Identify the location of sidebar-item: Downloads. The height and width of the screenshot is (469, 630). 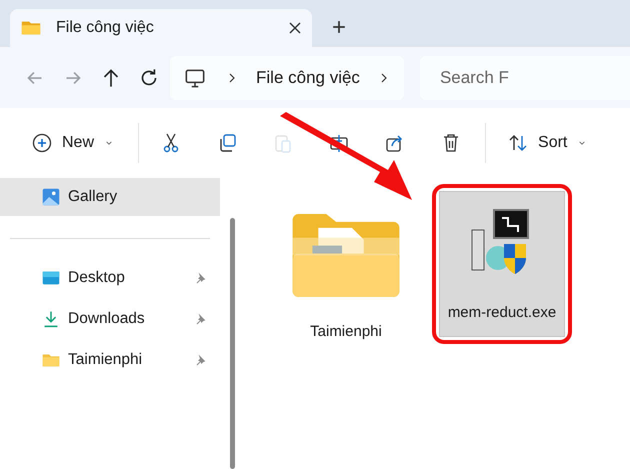
(110, 319).